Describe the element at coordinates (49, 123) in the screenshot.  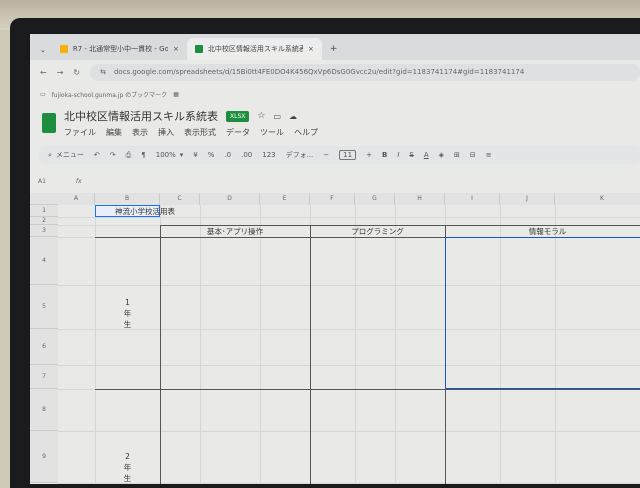
I see `sheets-logo-icon` at that location.